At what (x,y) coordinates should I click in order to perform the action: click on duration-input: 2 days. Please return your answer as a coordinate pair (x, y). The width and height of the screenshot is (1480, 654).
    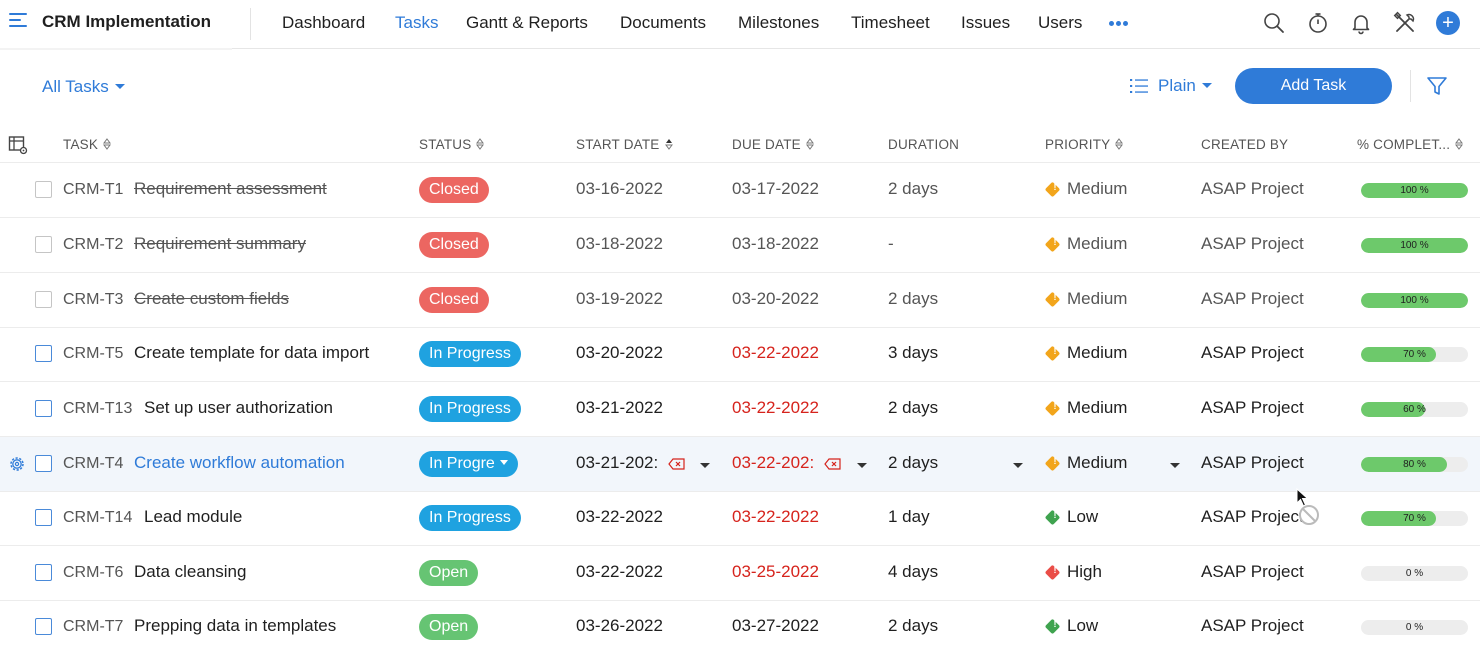
    Looking at the image, I should click on (913, 463).